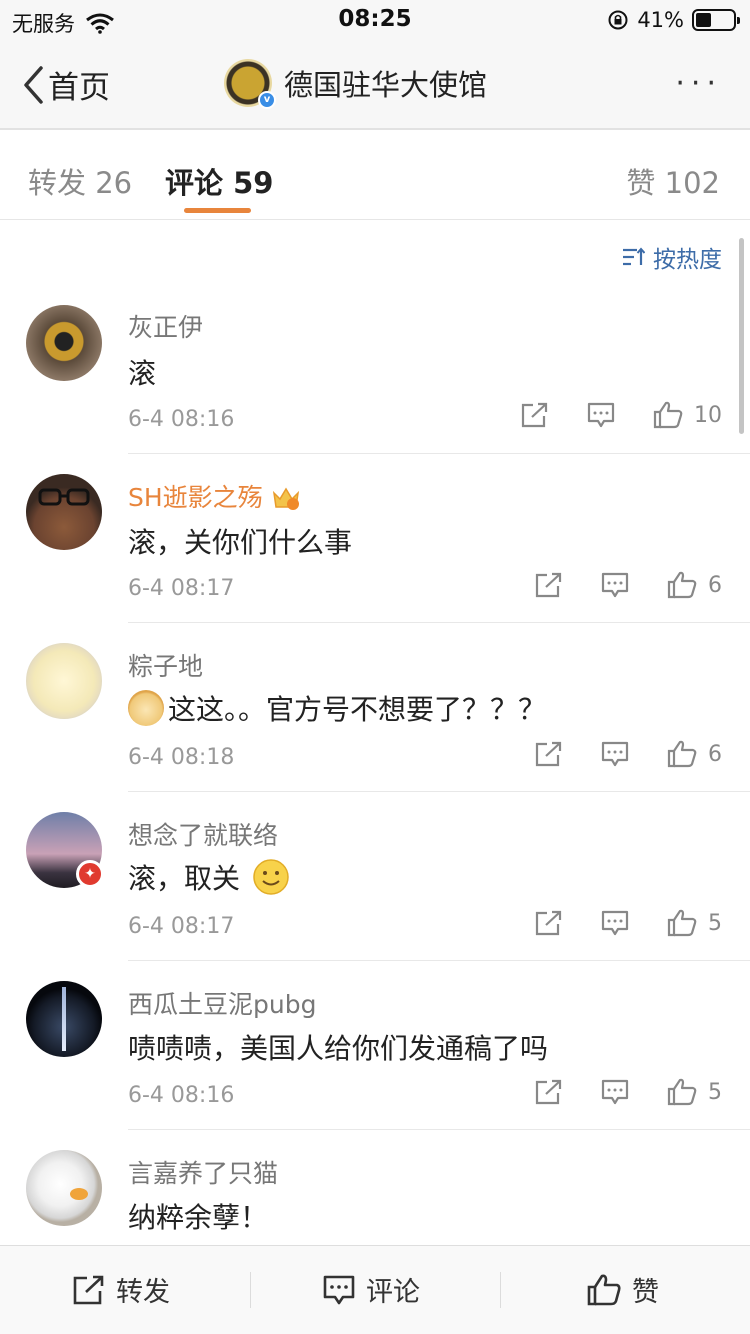 The image size is (750, 1334). I want to click on repost-button: 转发, so click(121, 1289).